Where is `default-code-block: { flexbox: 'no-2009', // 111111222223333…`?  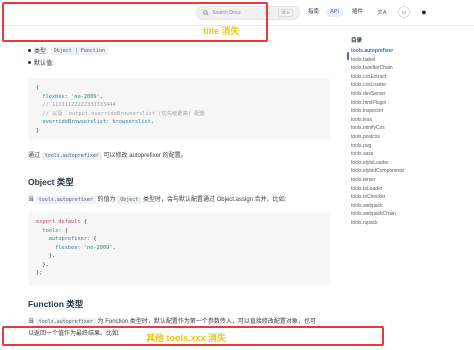
default-code-block: { flexbox: 'no-2009', // 111111222223333… is located at coordinates (179, 109).